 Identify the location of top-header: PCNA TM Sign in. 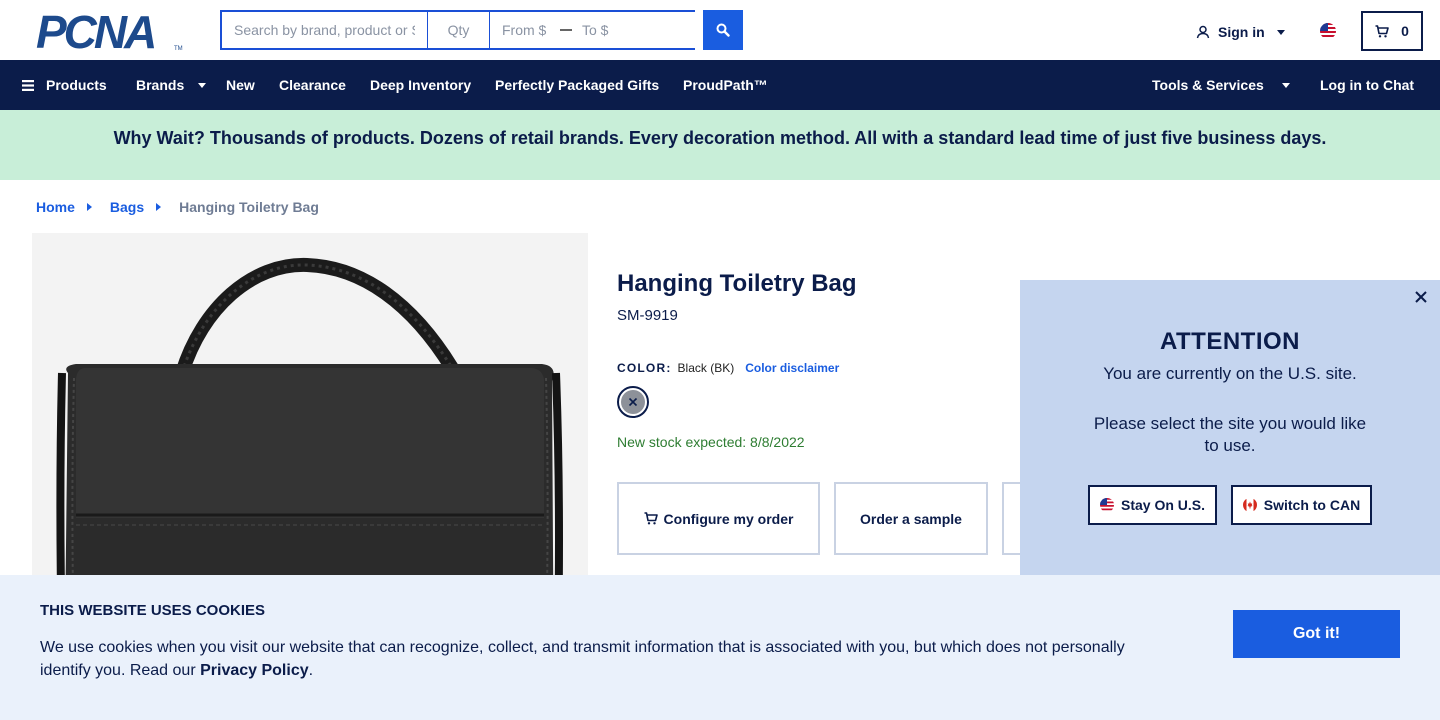
(720, 30).